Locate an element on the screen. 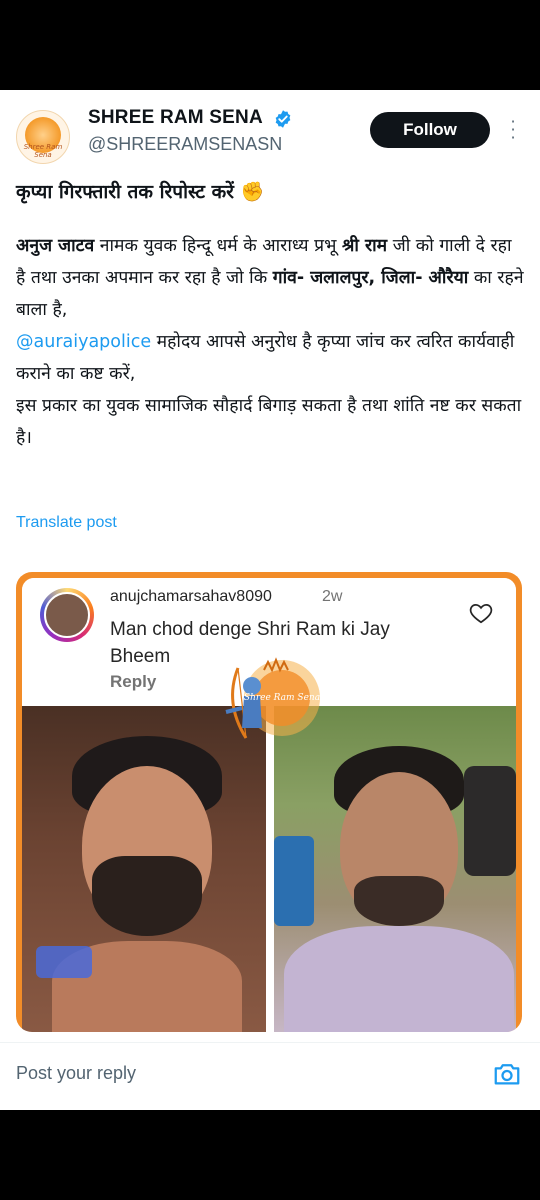  avatar-text: Shree Ram Sena is located at coordinates (43, 151).